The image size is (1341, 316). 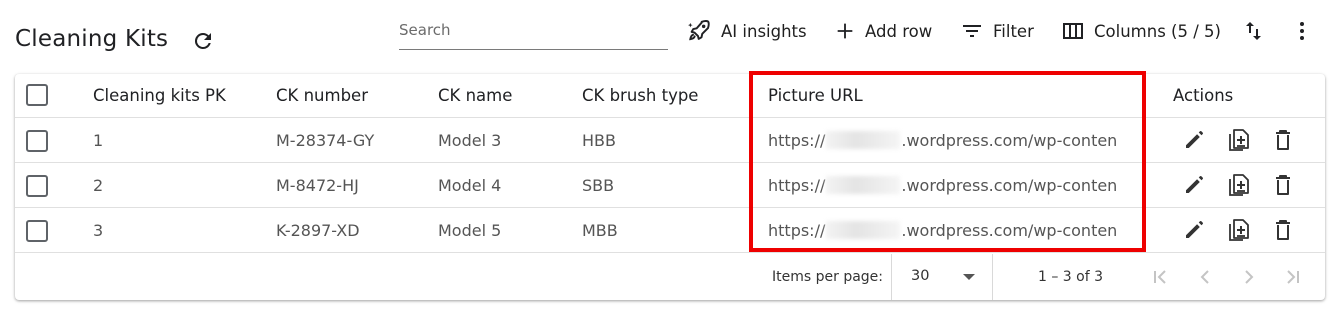 I want to click on chevron-left-icon, so click(x=1205, y=277).